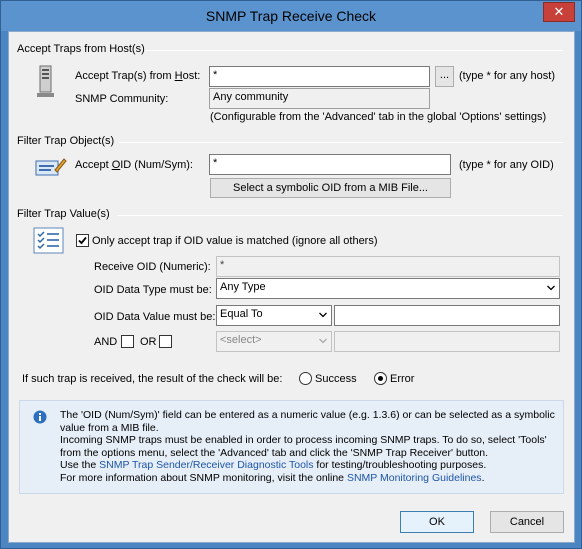  I want to click on and-checkbox, so click(127, 341).